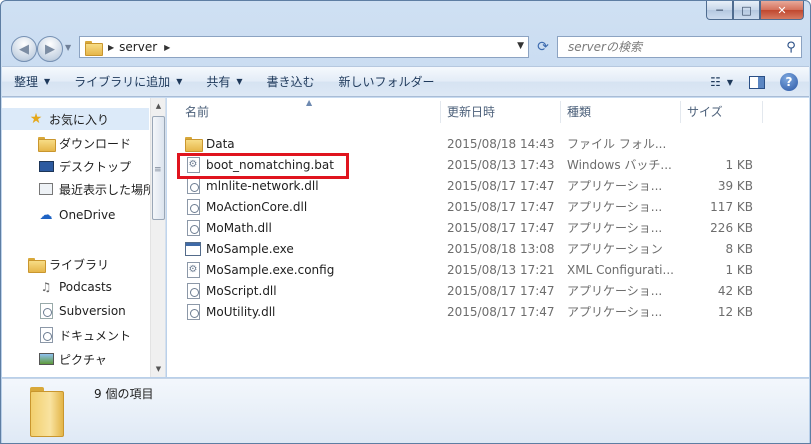 This screenshot has width=811, height=444. I want to click on new-folder-label: 新しいフォルダー, so click(386, 82).